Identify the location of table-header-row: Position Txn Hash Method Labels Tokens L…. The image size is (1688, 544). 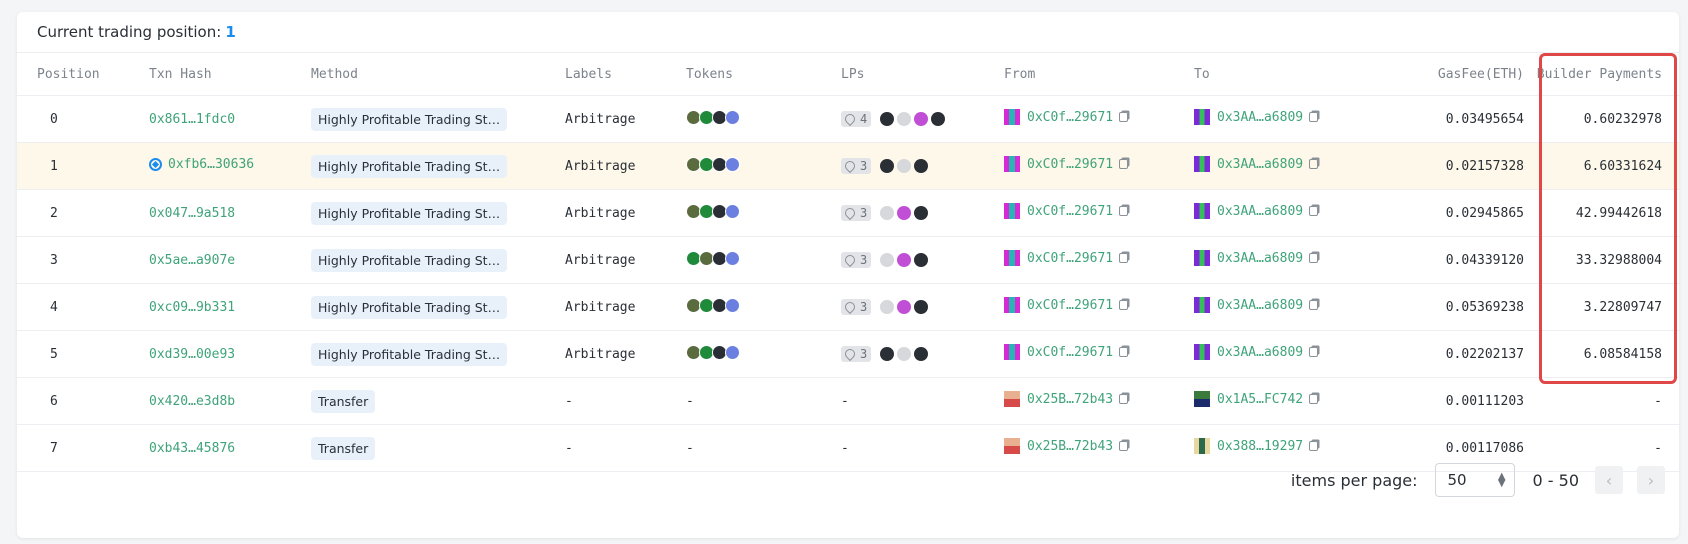
(848, 74).